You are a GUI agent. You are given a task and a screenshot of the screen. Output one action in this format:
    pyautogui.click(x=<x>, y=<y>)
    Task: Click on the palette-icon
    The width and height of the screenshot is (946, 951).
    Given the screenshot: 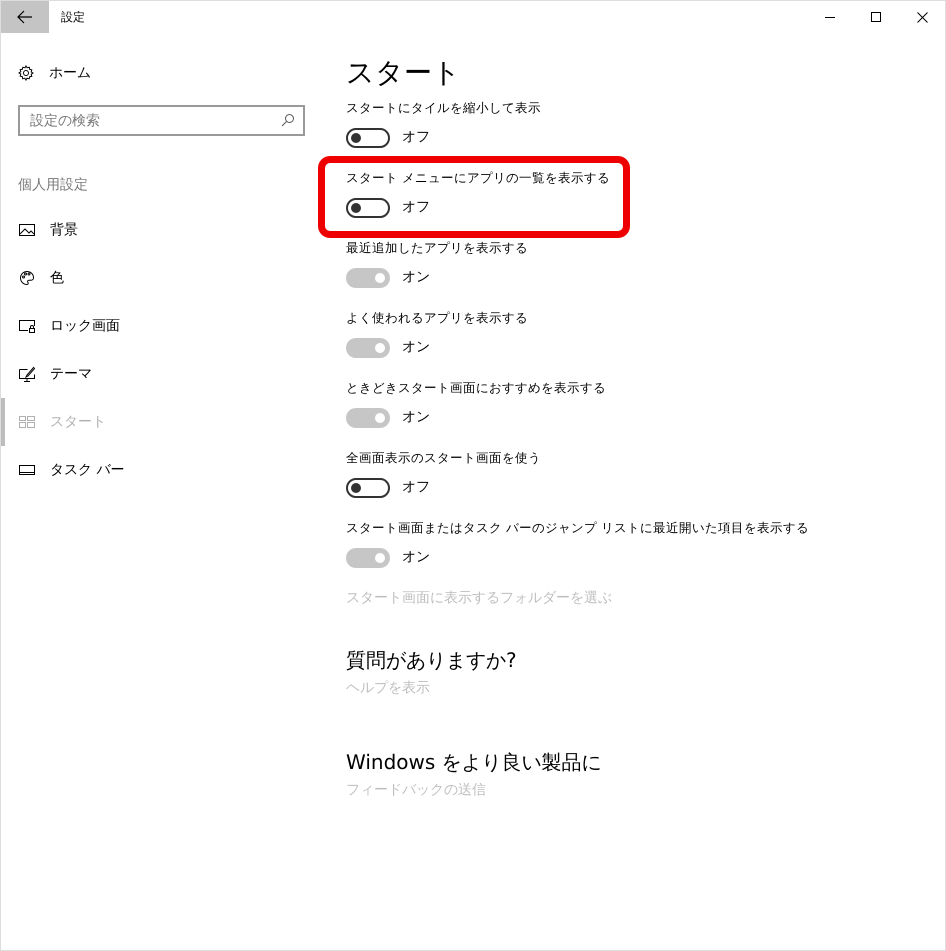 What is the action you would take?
    pyautogui.click(x=27, y=278)
    